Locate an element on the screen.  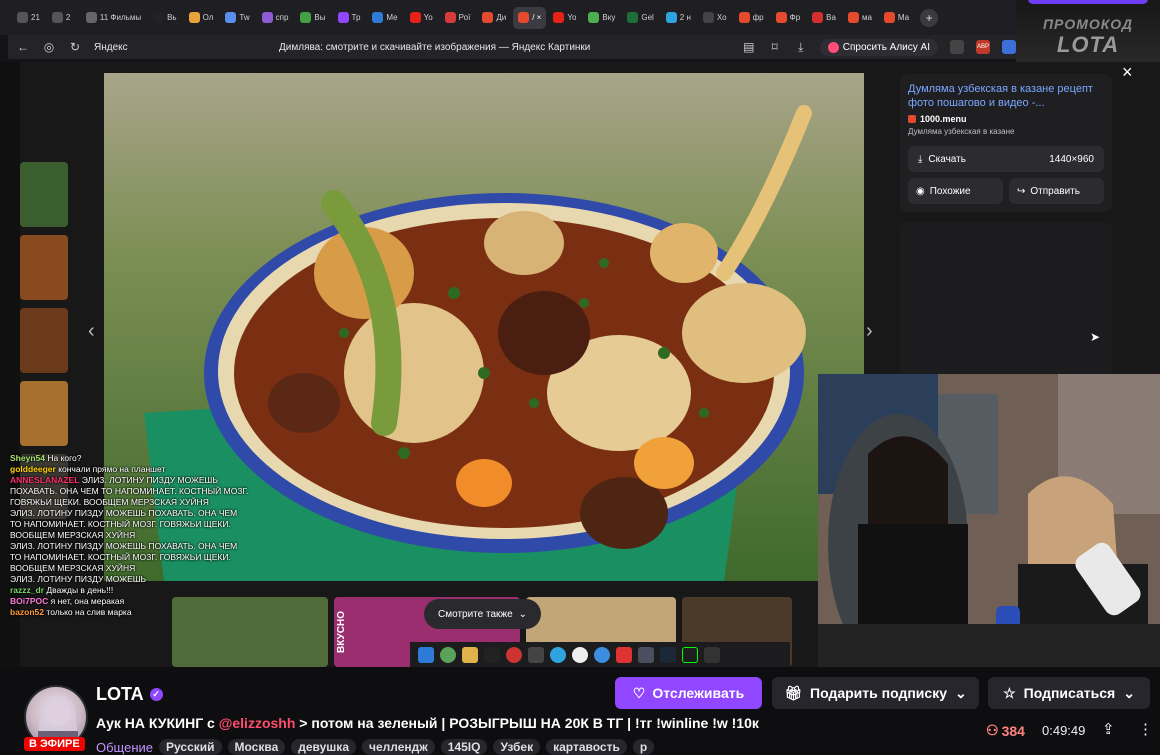
qr-icon is located at coordinates (957, 47).